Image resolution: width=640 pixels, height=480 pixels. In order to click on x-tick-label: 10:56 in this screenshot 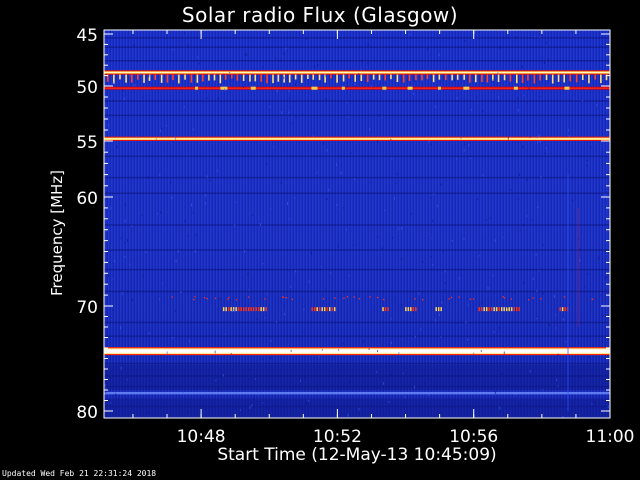, I will do `click(473, 437)`.